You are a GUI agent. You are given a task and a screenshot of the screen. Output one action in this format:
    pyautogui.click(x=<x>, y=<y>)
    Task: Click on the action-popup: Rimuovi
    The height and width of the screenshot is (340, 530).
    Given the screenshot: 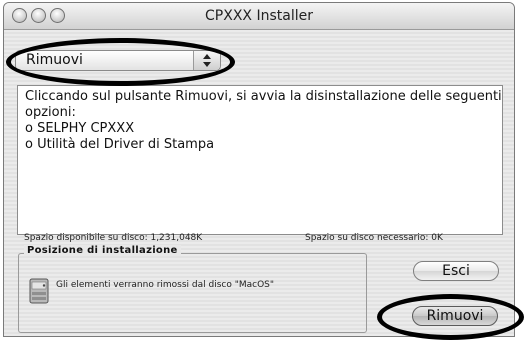 What is the action you would take?
    pyautogui.click(x=118, y=60)
    